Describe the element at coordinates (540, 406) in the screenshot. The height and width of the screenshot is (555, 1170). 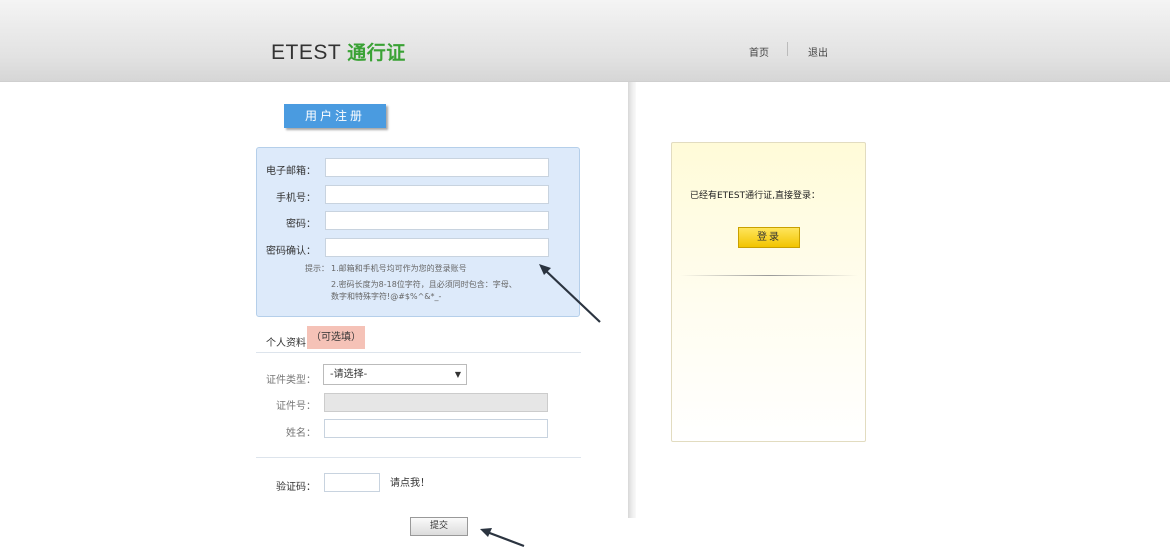
I see `annotation-arrows` at that location.